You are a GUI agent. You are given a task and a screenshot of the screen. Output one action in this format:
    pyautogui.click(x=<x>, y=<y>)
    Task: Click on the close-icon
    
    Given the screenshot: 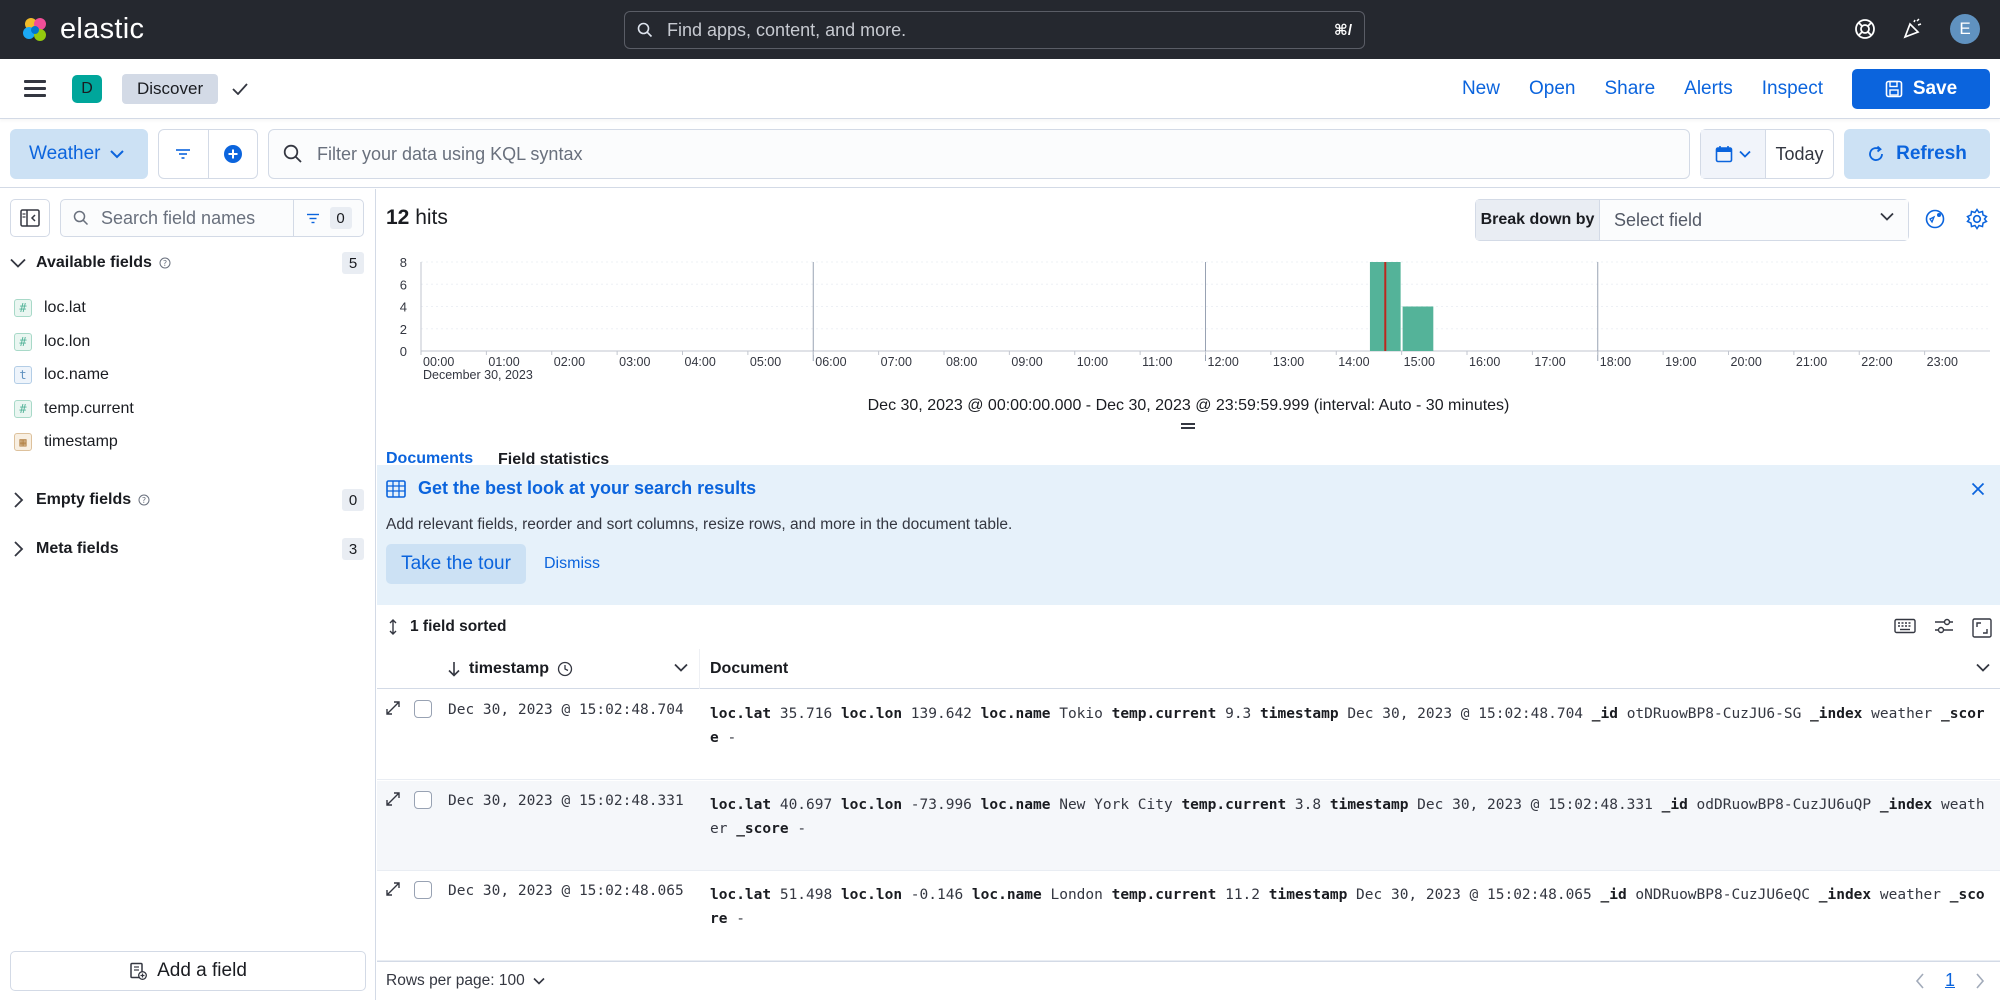 What is the action you would take?
    pyautogui.click(x=1978, y=489)
    